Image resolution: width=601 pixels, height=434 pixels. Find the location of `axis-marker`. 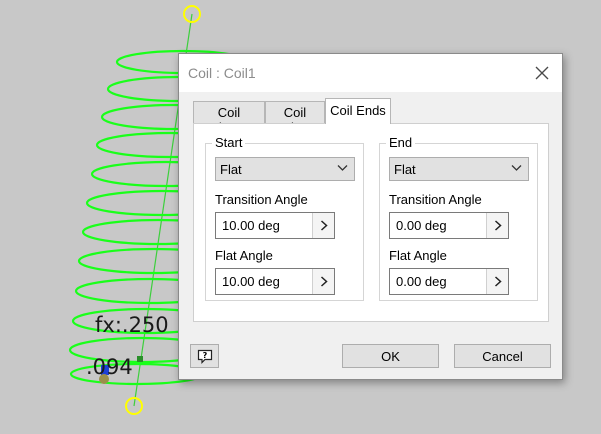

axis-marker is located at coordinates (140, 359).